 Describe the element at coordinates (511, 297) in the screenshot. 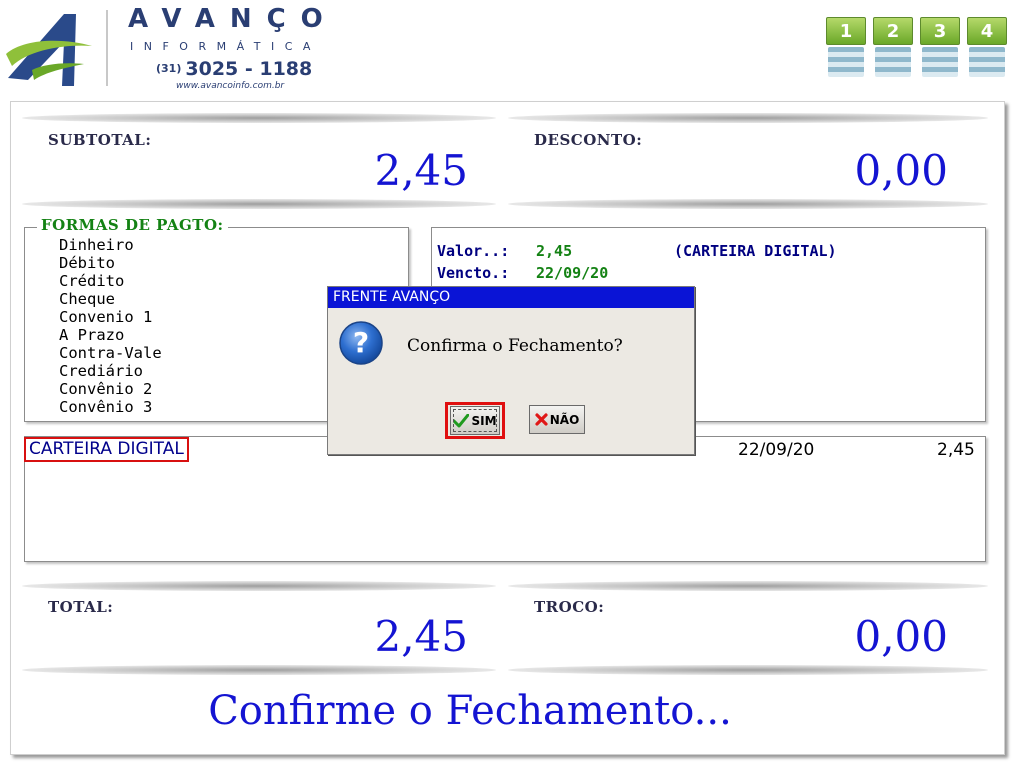

I see `dialog-title-bar: FRENTE AVANÇO` at that location.